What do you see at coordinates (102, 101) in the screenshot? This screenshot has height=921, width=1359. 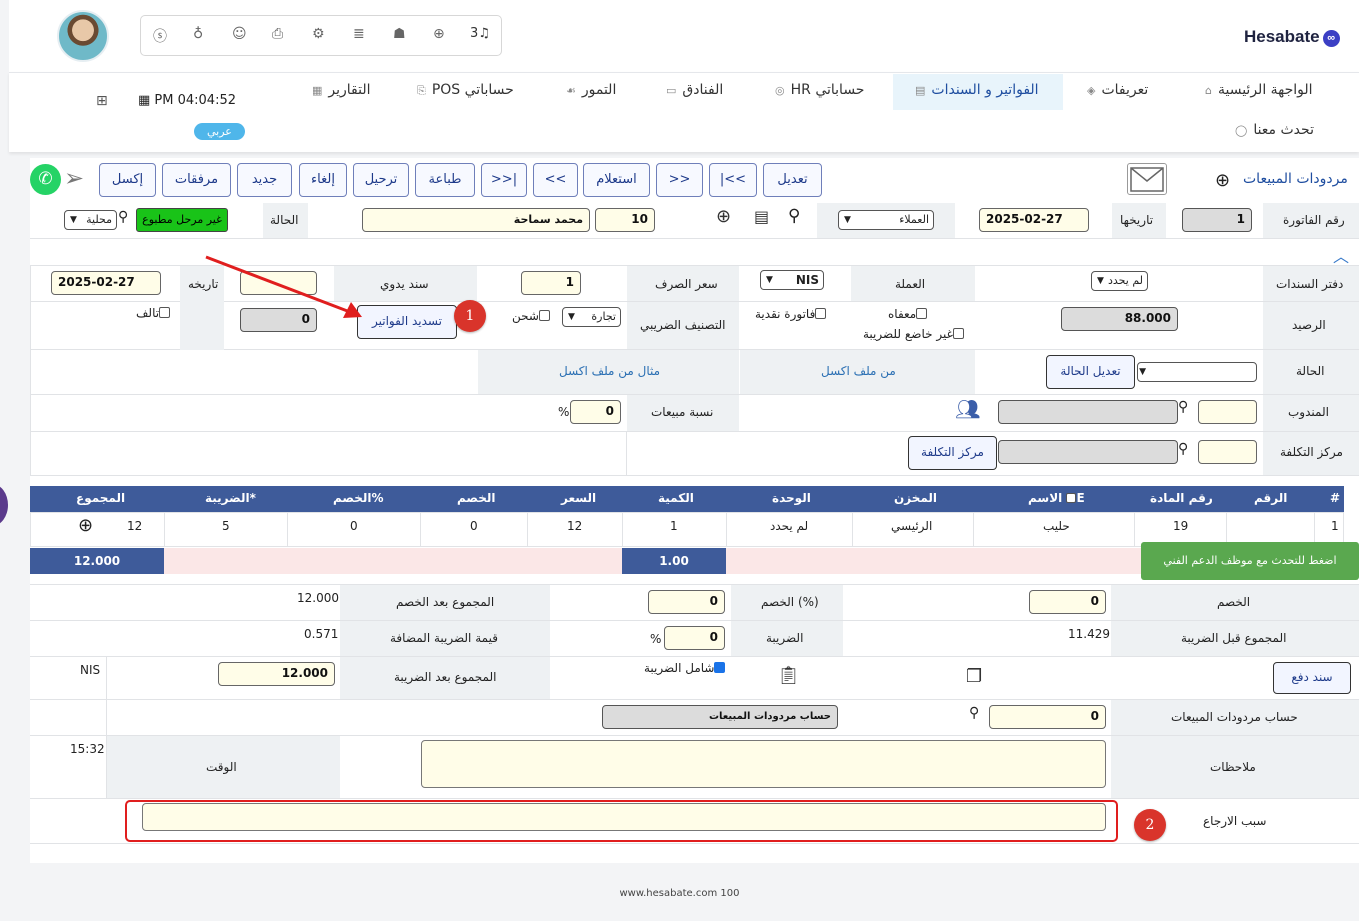 I see `calculator-icon: ⊞` at bounding box center [102, 101].